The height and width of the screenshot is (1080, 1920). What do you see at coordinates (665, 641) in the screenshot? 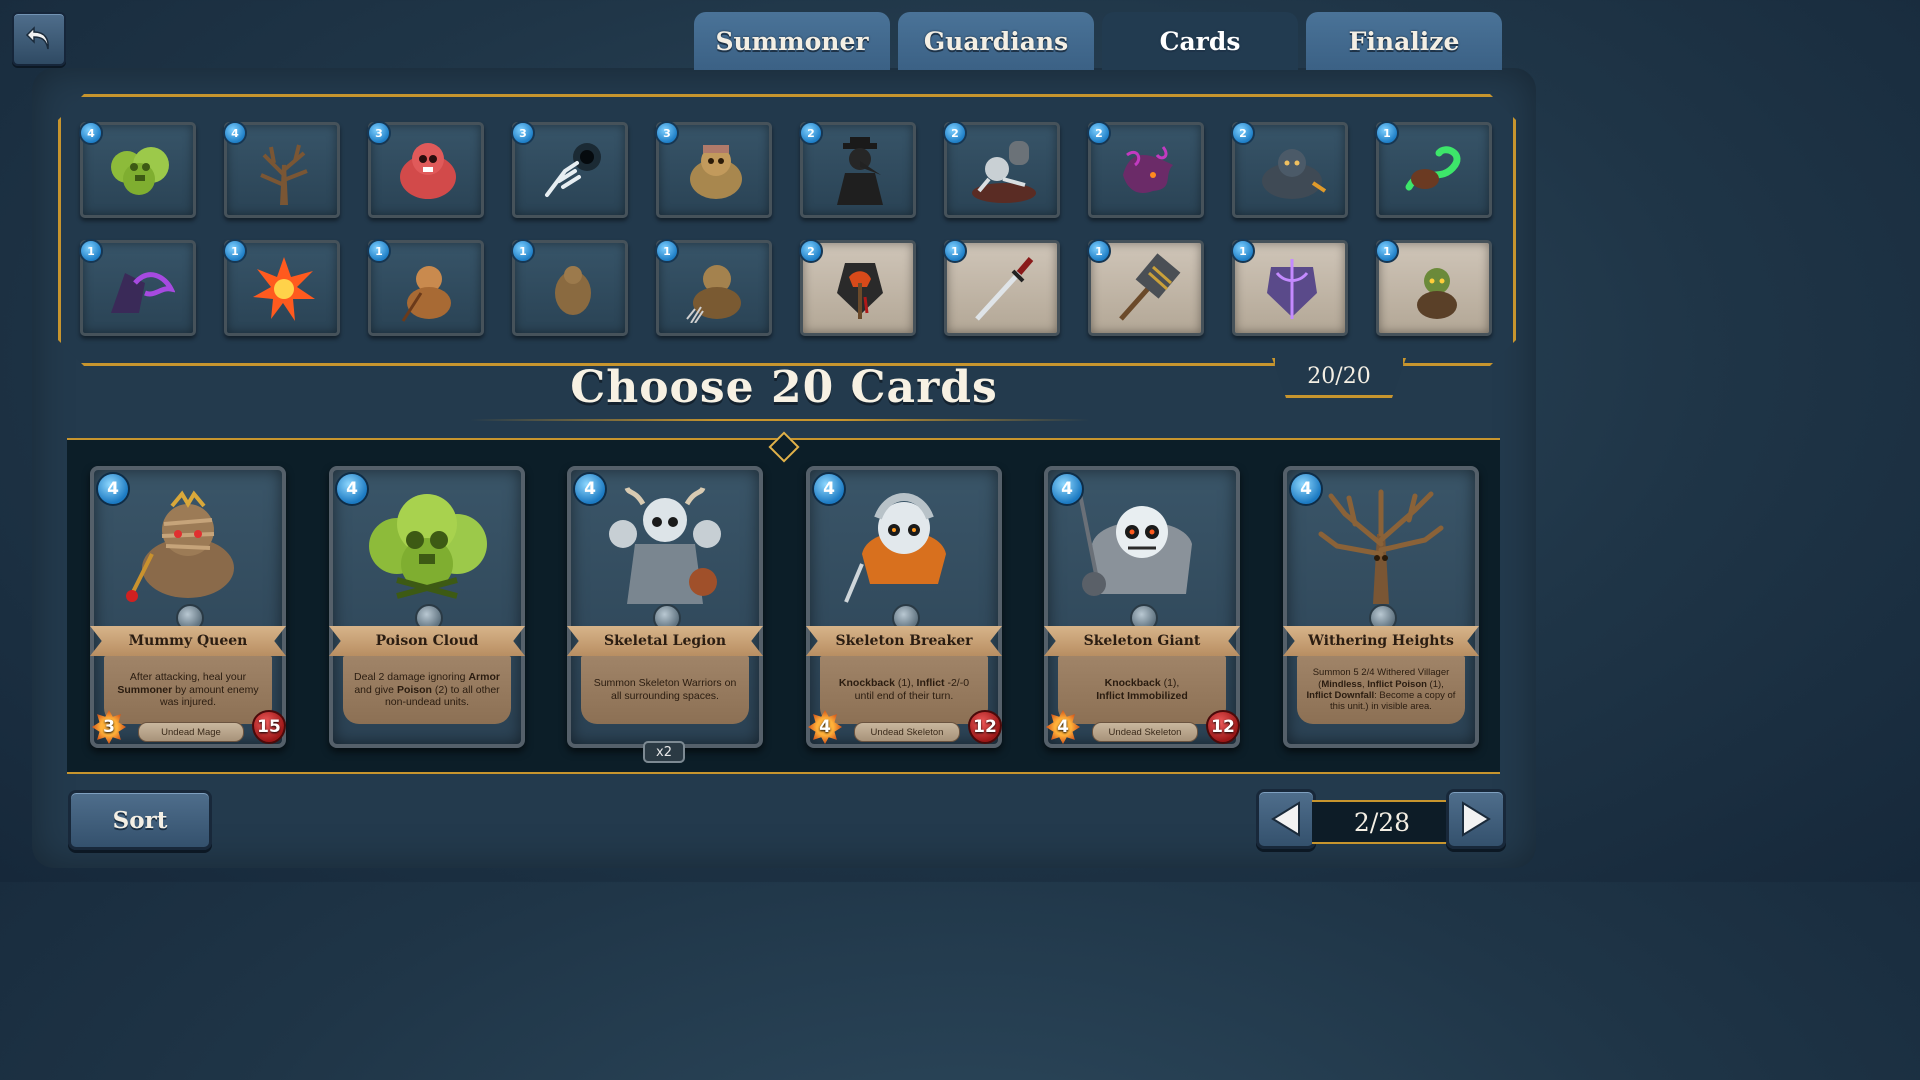
I see `card-name: Skeletal Legion` at bounding box center [665, 641].